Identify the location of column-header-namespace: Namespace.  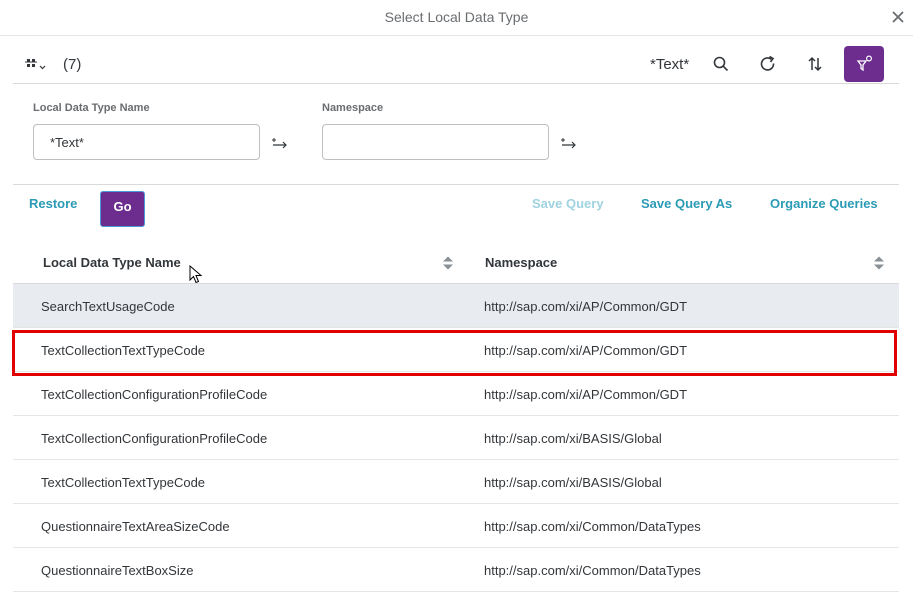
(521, 262).